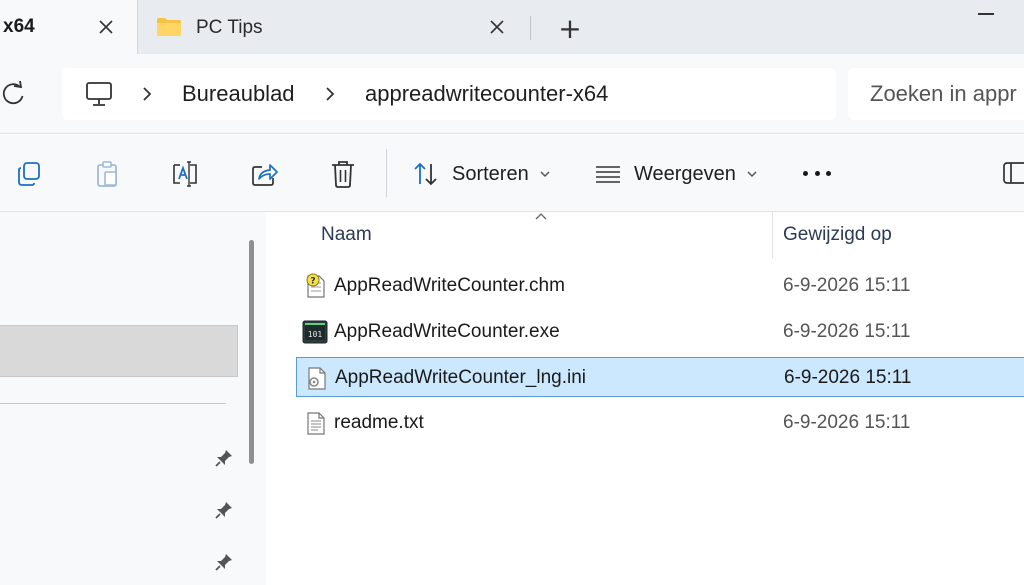 The width and height of the screenshot is (1024, 585). What do you see at coordinates (238, 94) in the screenshot?
I see `breadcrumb-bureaublad: Bureaublad` at bounding box center [238, 94].